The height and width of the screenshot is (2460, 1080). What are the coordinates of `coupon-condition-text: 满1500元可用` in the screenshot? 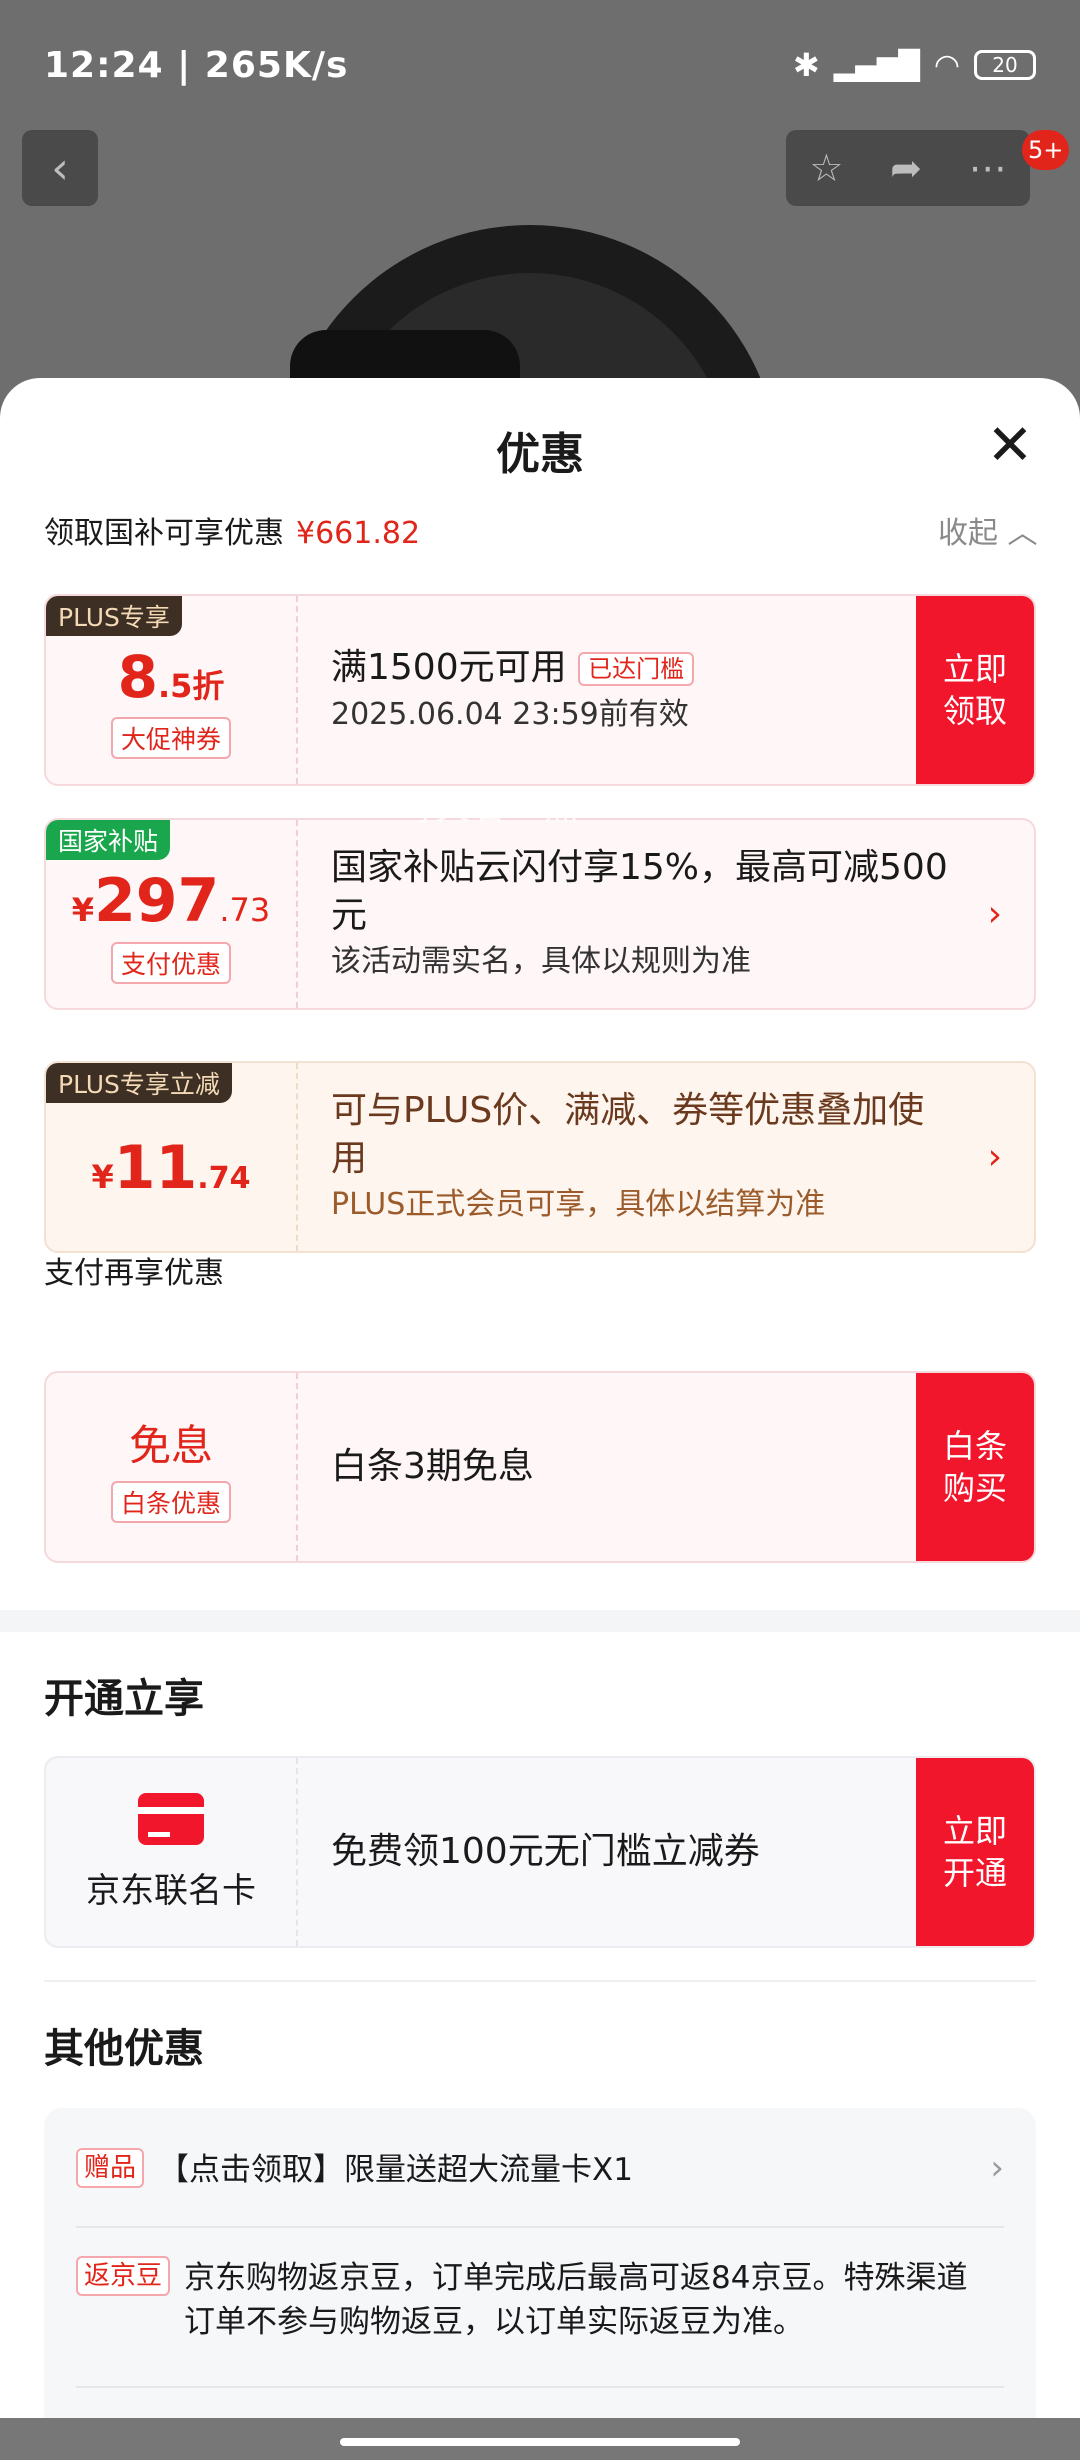 It's located at (449, 667).